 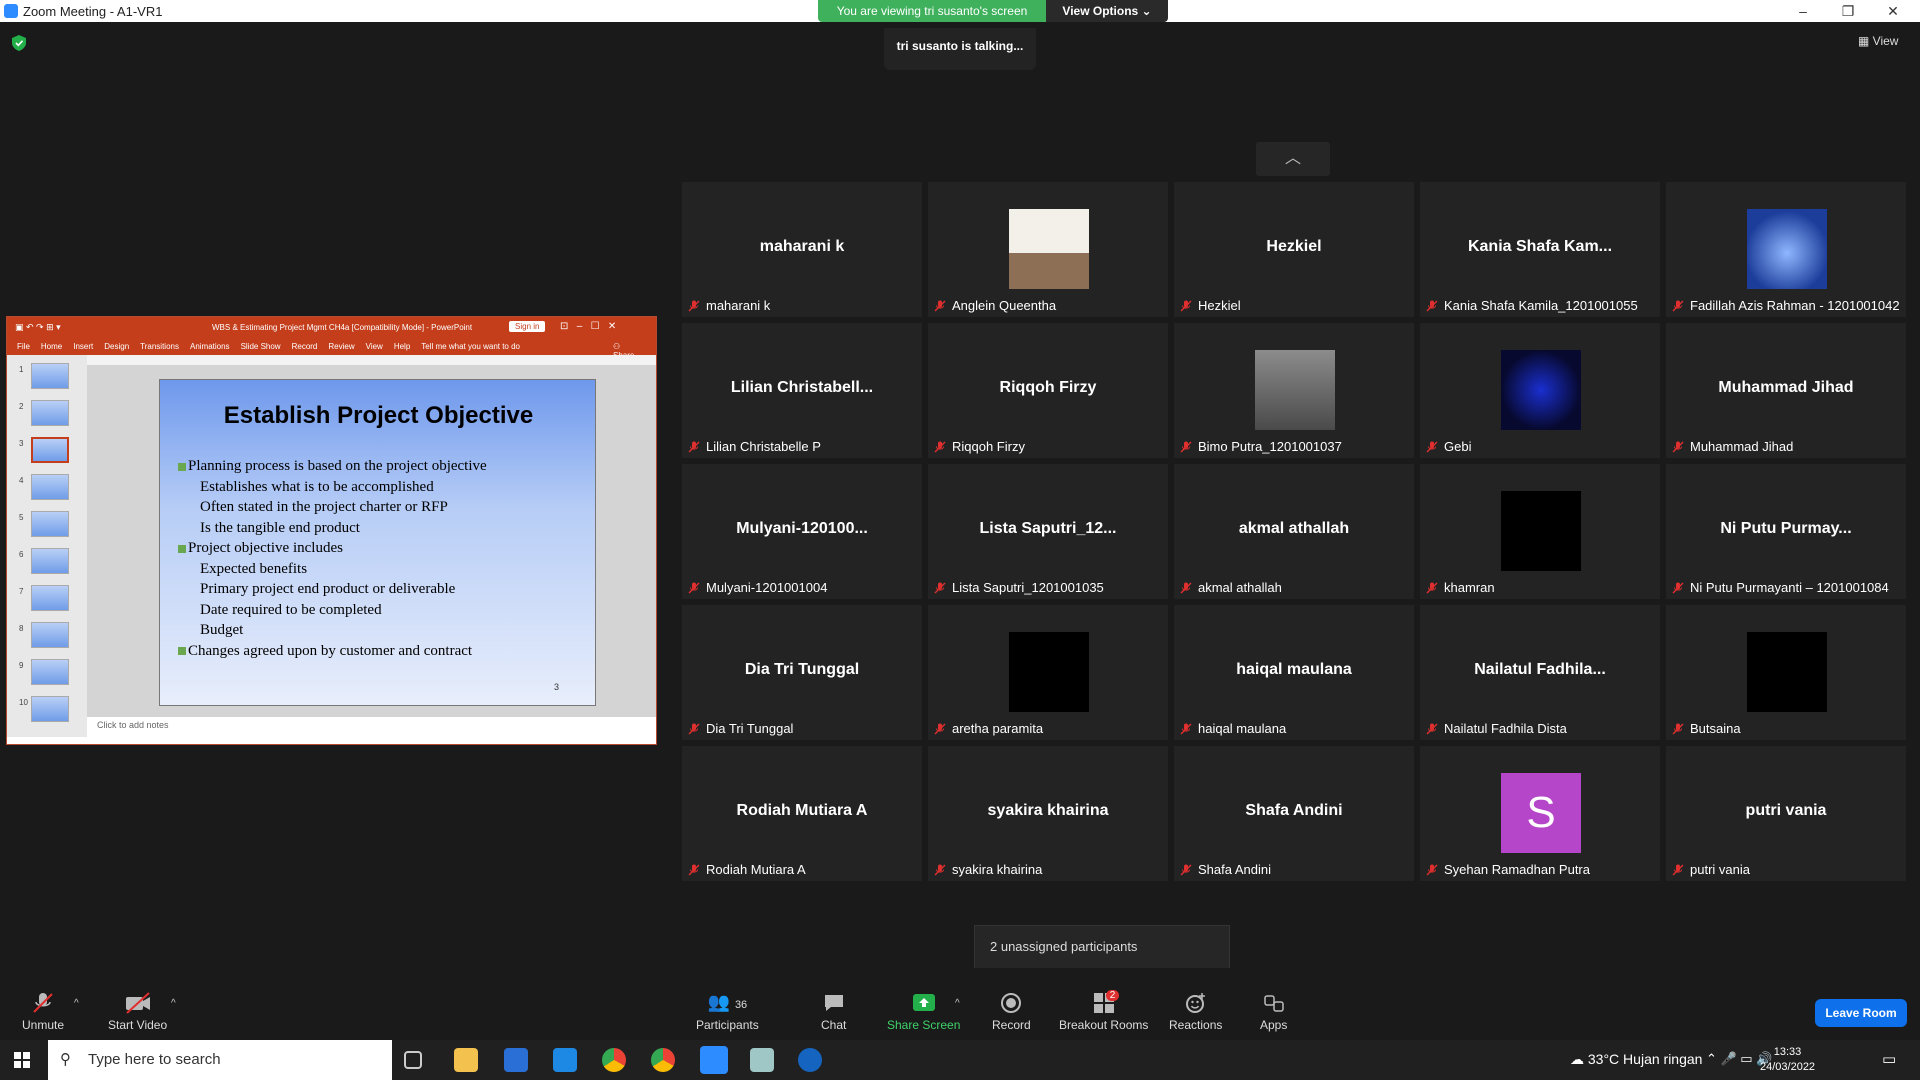 I want to click on participant-name-label: Nailatul Fadhila Dista, so click(x=1496, y=728).